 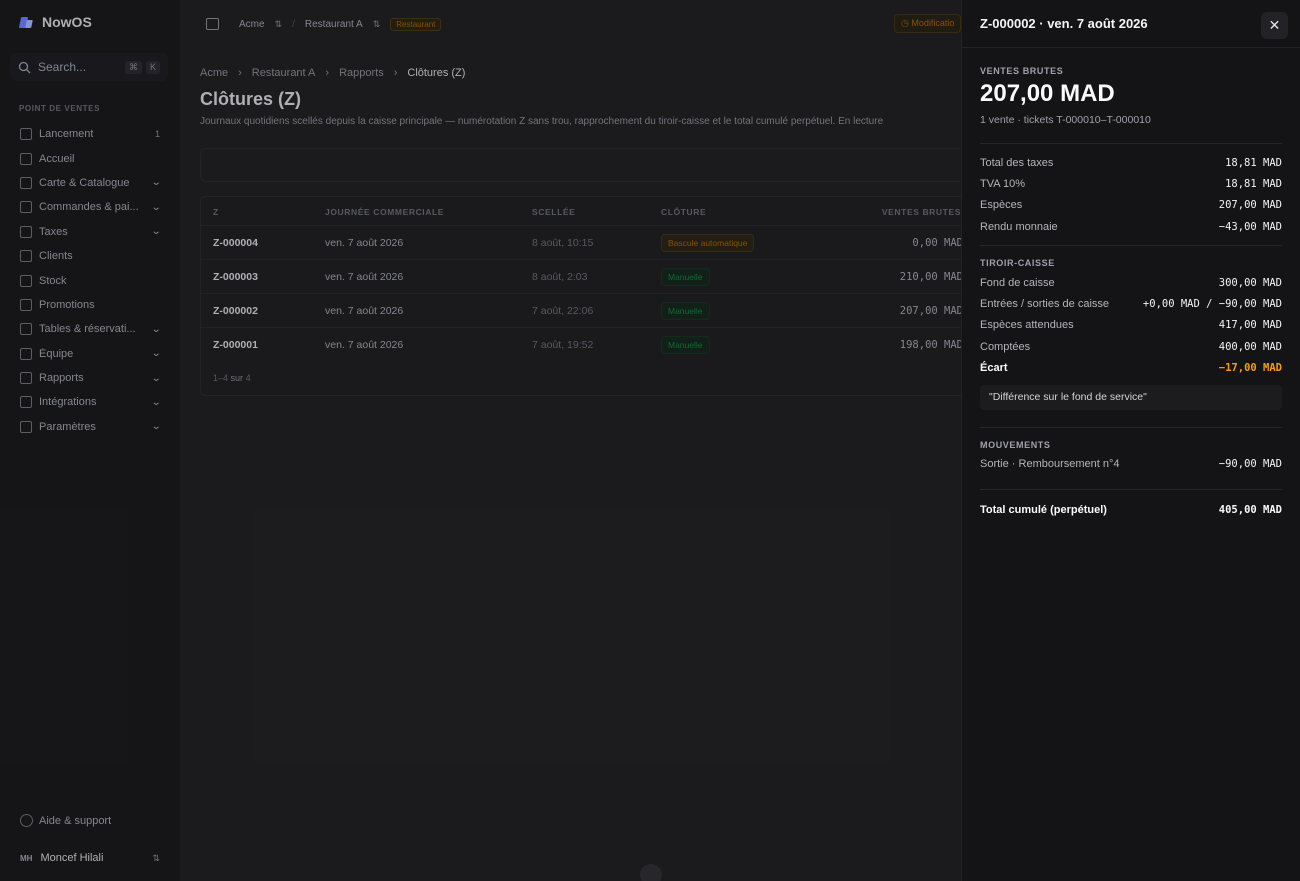 What do you see at coordinates (1047, 93) in the screenshot?
I see `gross-sales-amount: 207,00 MAD` at bounding box center [1047, 93].